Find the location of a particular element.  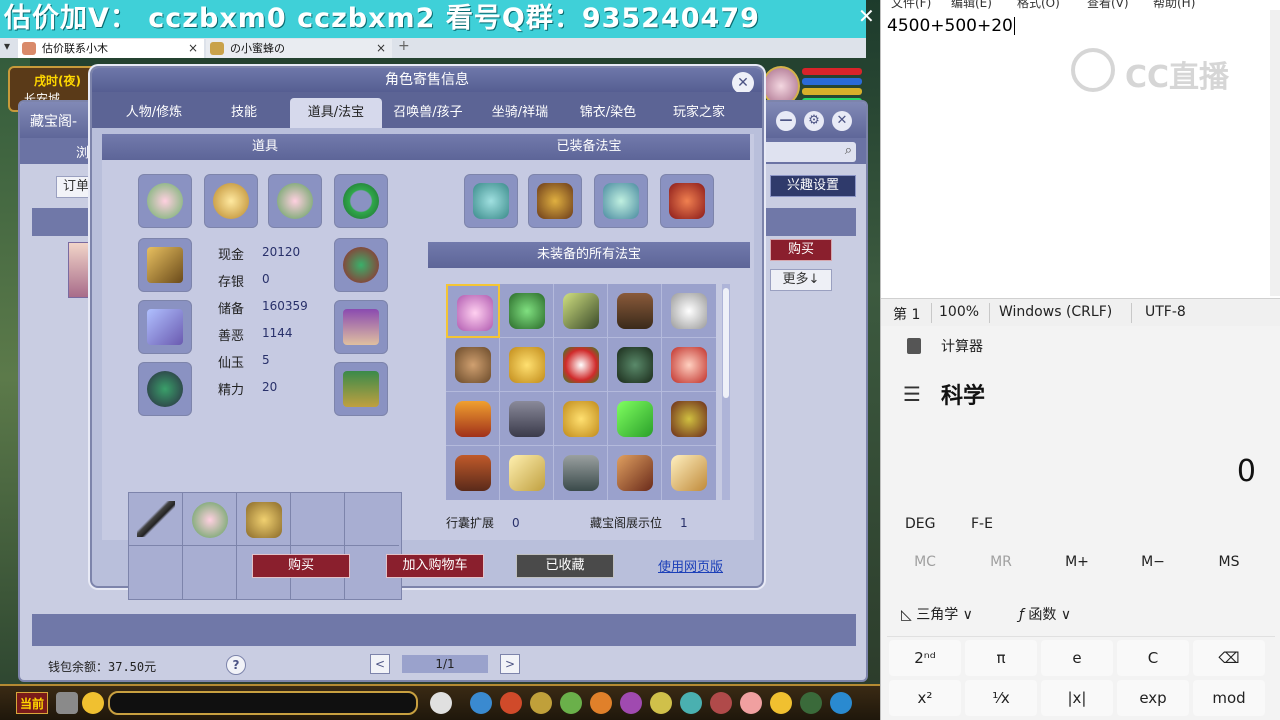

tab-valuation: 估价联系小木 × is located at coordinates (111, 48).